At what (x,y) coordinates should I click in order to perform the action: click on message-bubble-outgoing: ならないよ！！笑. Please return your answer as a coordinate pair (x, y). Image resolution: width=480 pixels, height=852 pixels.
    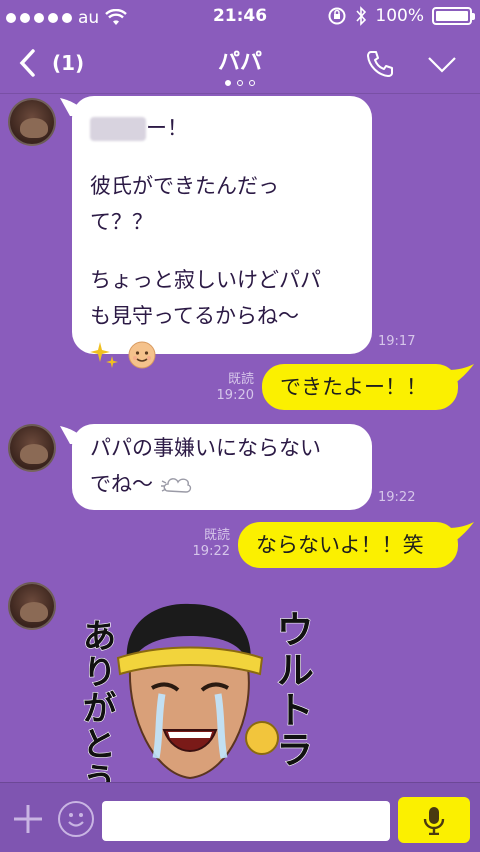
    Looking at the image, I should click on (348, 545).